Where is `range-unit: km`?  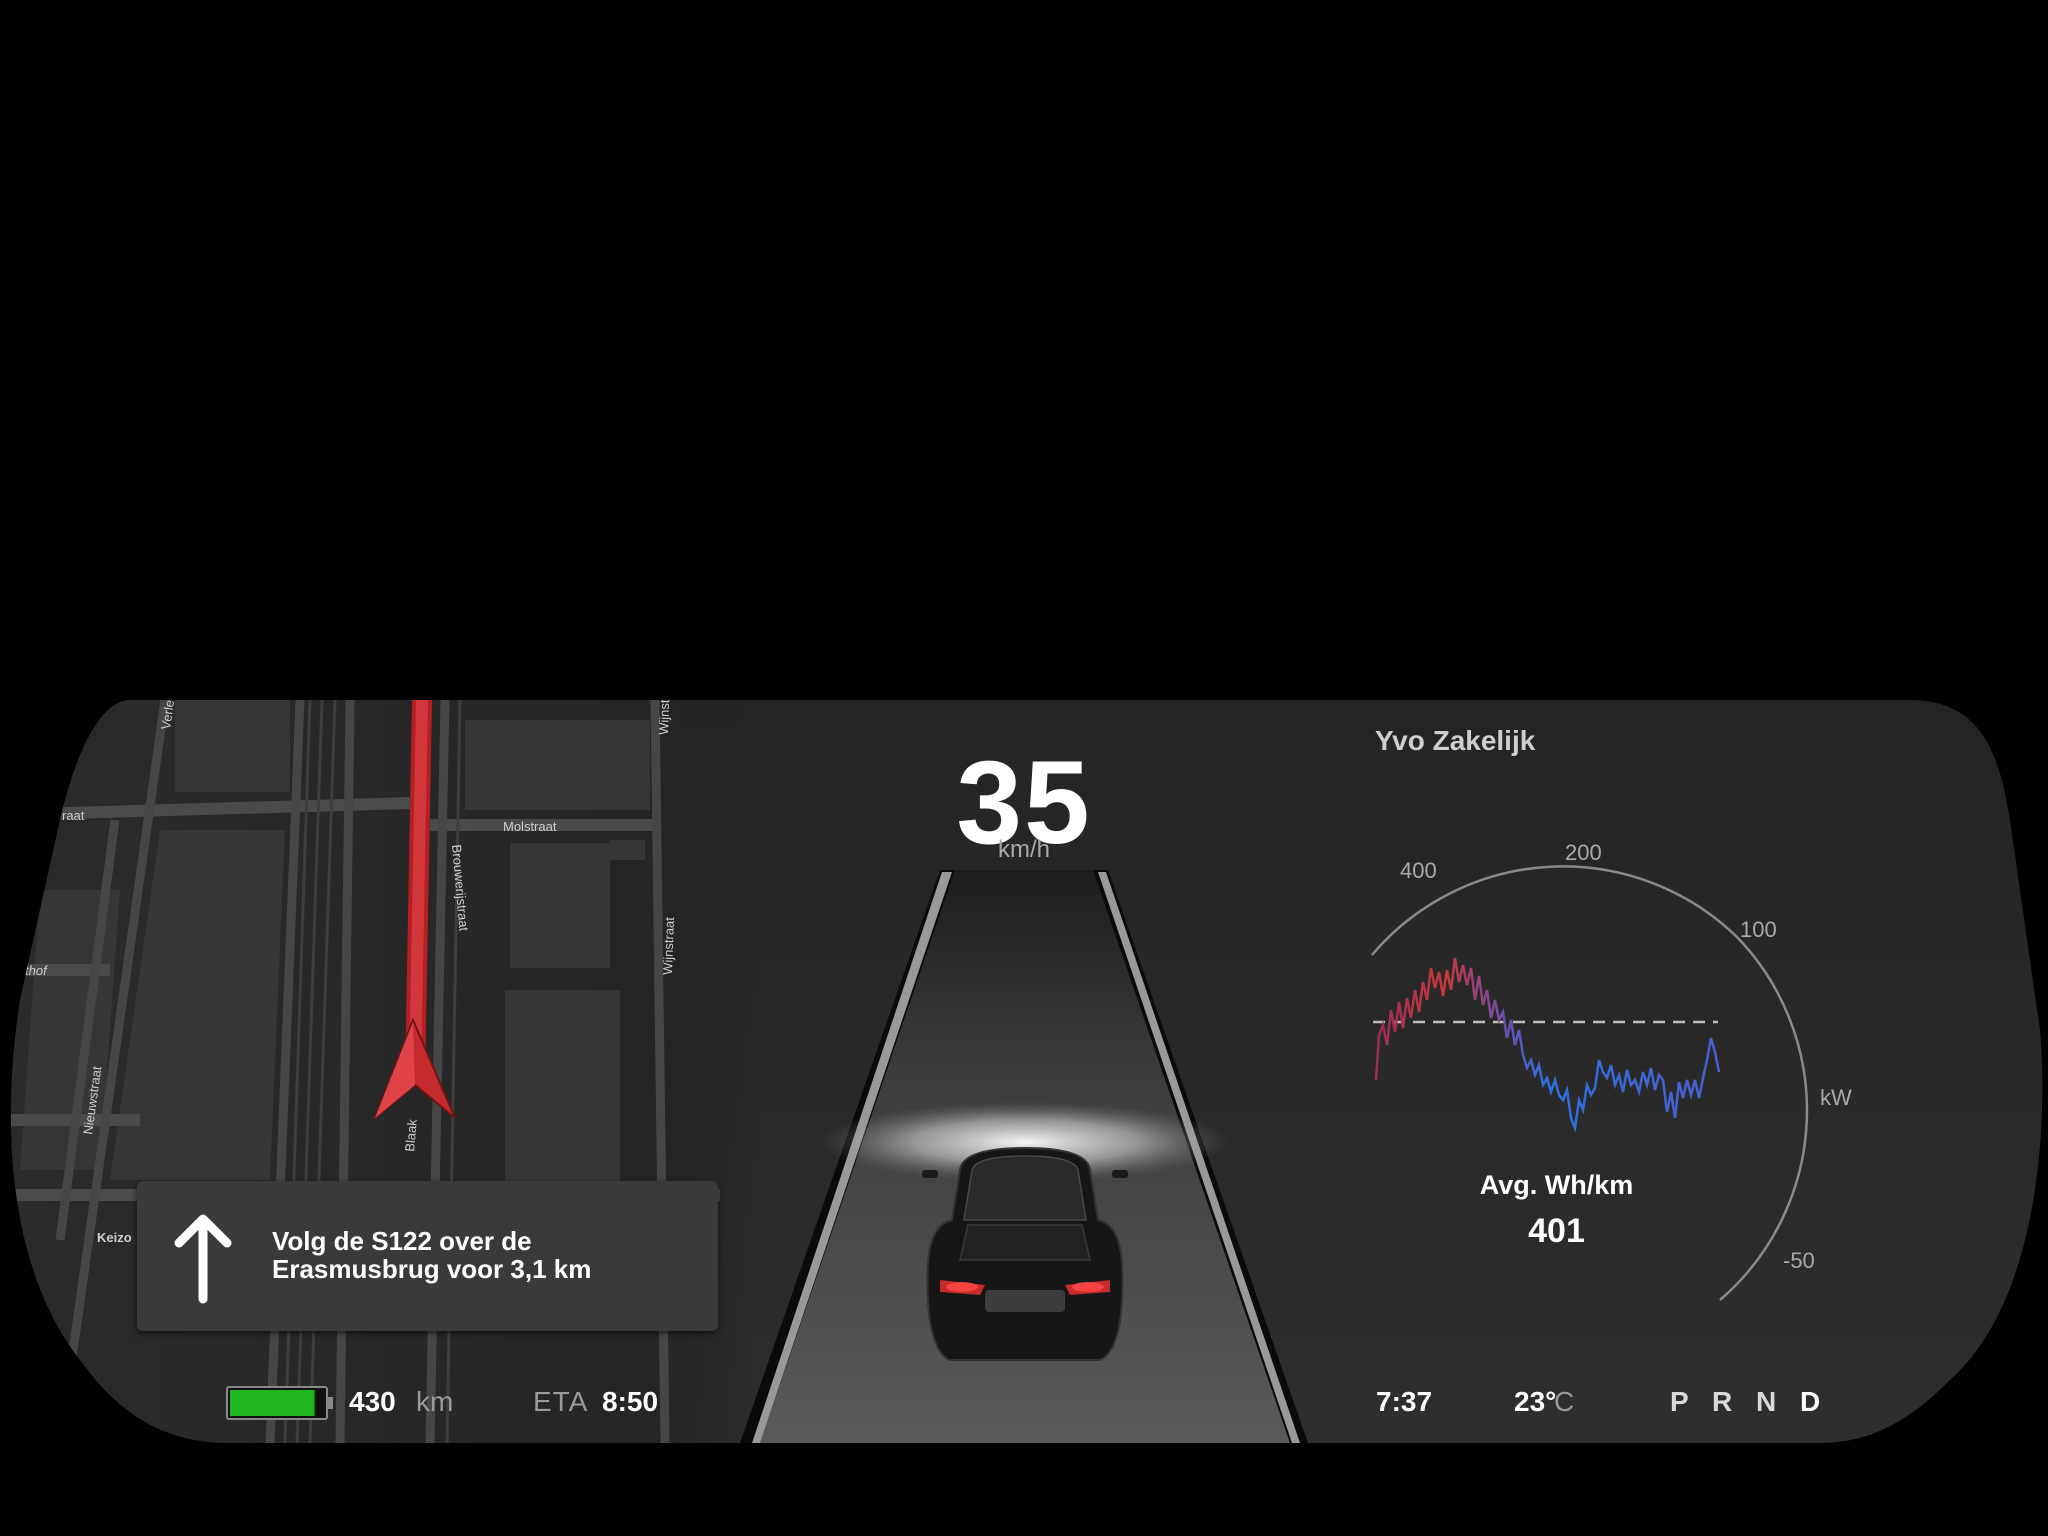 range-unit: km is located at coordinates (435, 1401).